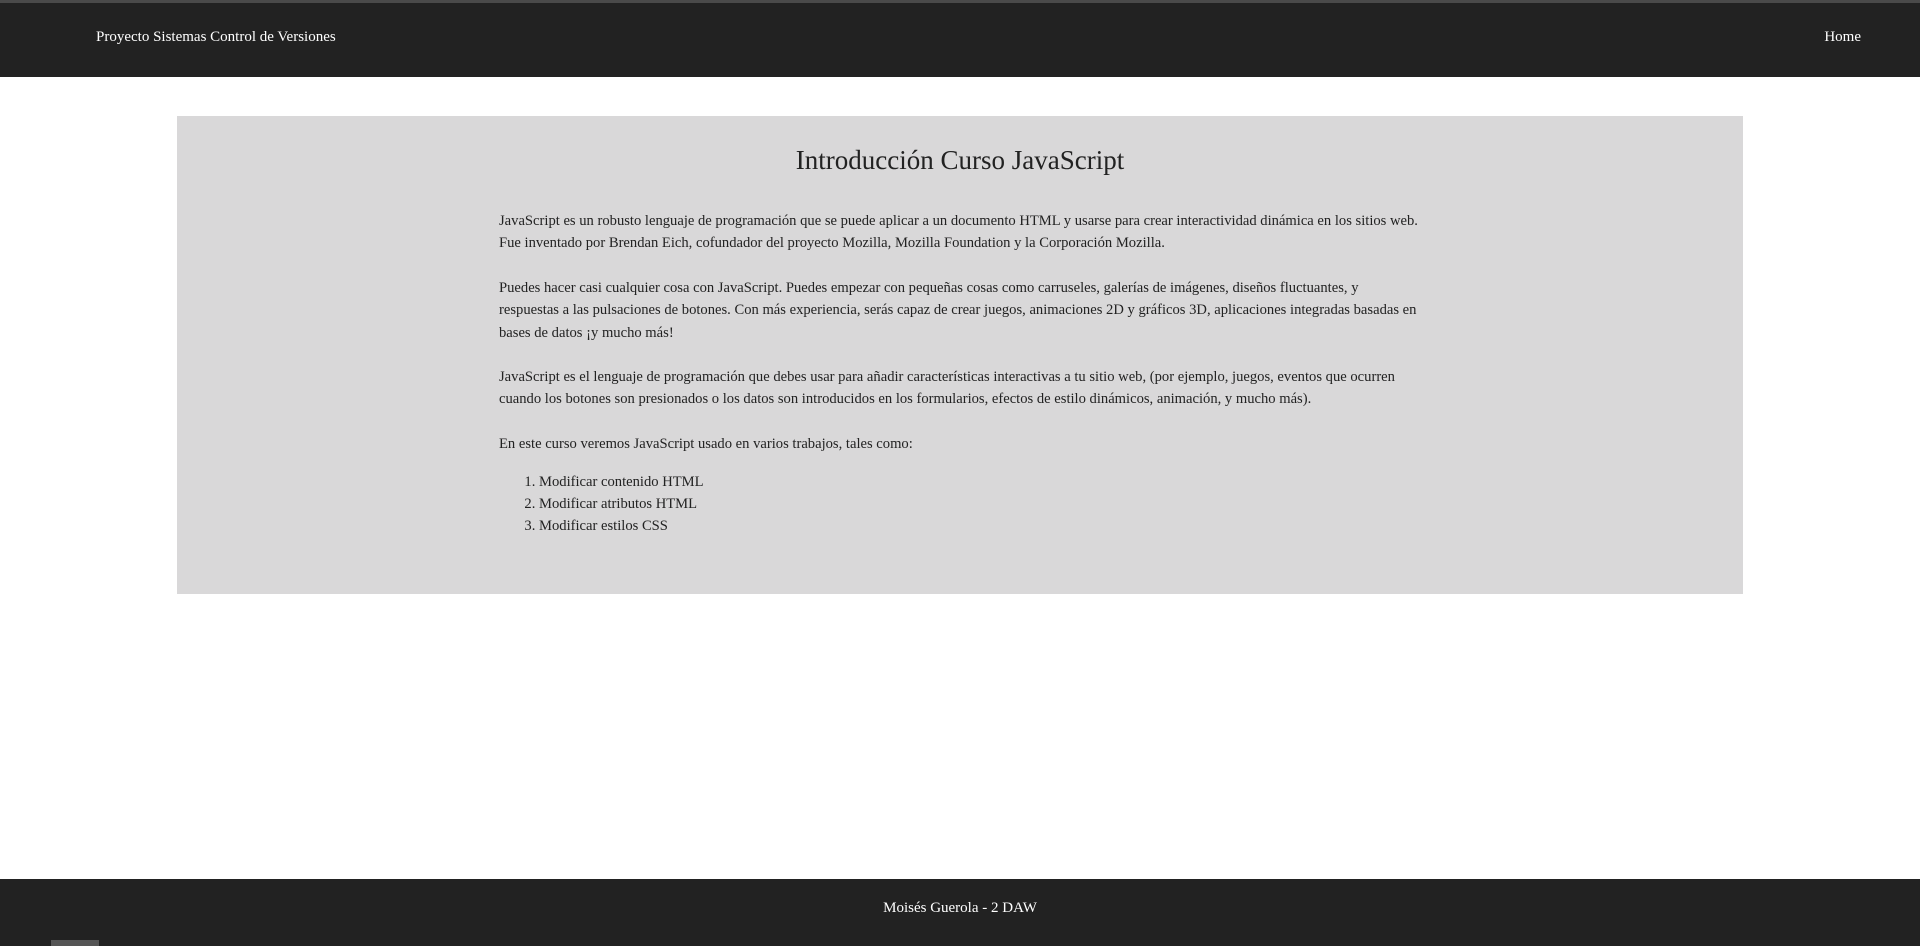 Image resolution: width=1920 pixels, height=946 pixels. Describe the element at coordinates (1842, 37) in the screenshot. I see `home-link: Home` at that location.